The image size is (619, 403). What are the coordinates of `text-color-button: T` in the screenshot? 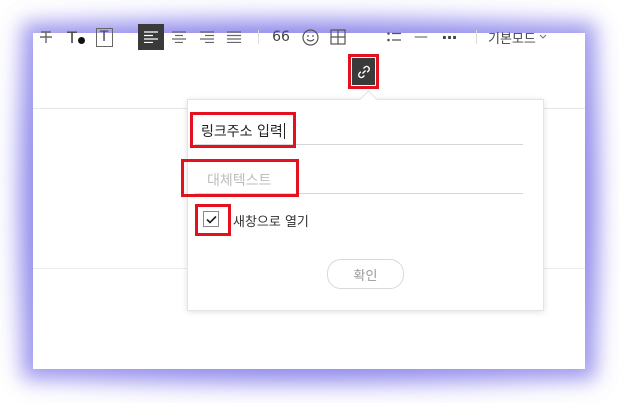 It's located at (76, 37).